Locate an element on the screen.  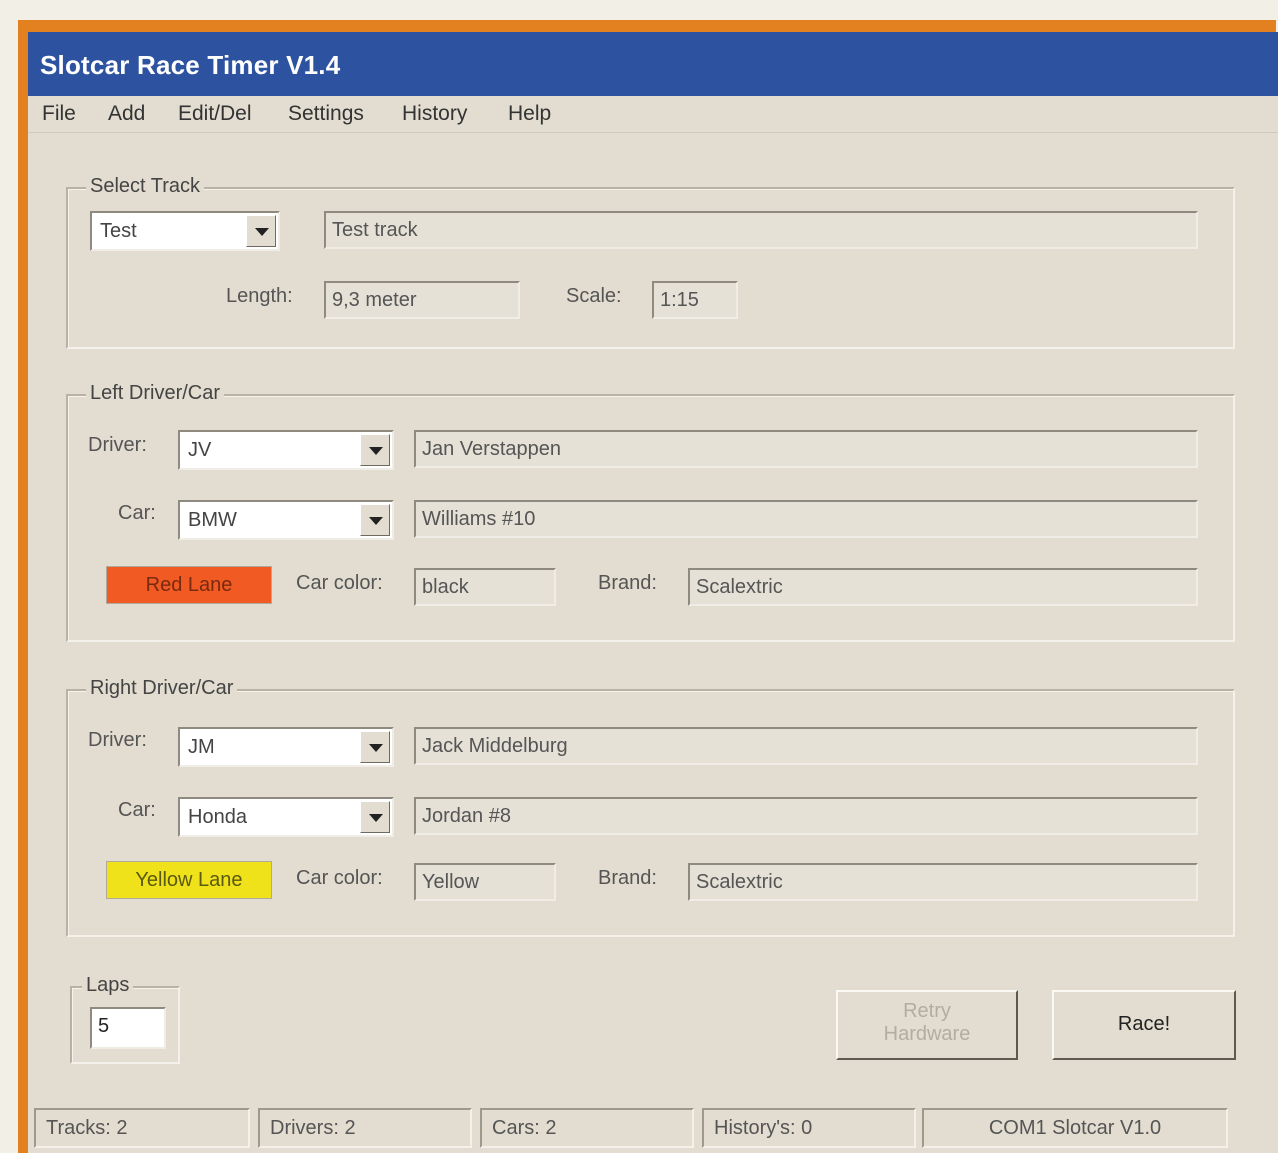
status-tracks: Tracks: 2 is located at coordinates (142, 1128).